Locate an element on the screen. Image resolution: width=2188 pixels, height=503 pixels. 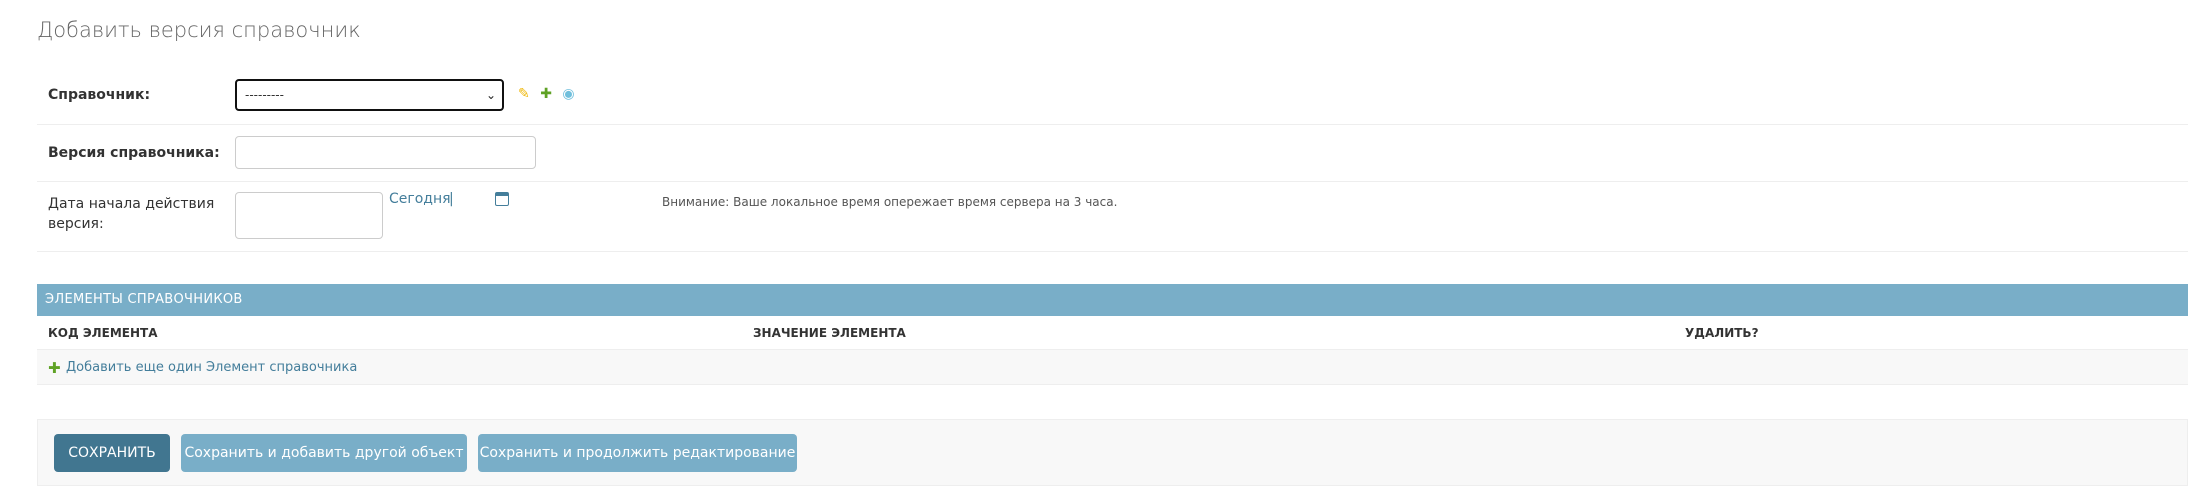
add-row: ✚ Добавить еще один Элемент справочника is located at coordinates (1112, 367).